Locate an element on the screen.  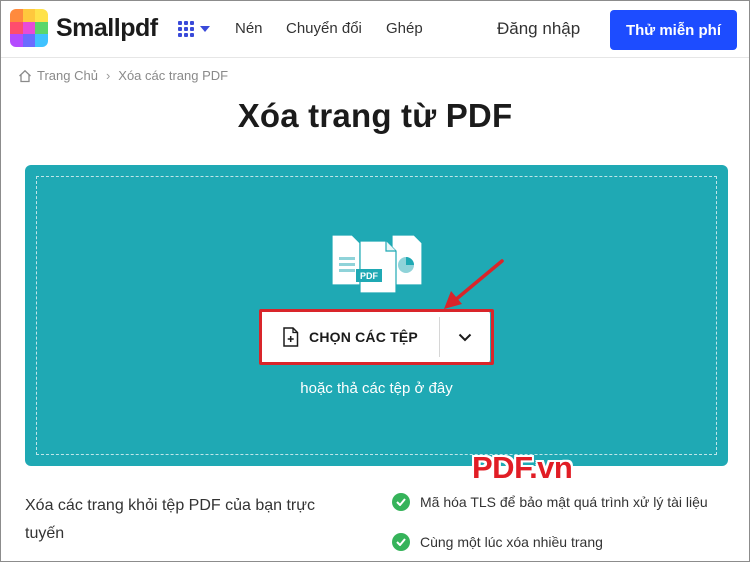
nav-convert: Chuyển đổi is located at coordinates (324, 28).